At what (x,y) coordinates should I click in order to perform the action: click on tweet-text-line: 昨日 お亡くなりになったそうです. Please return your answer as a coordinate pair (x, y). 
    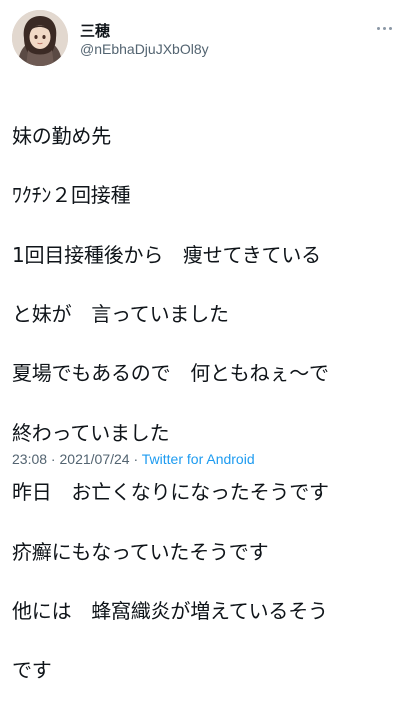
    Looking at the image, I should click on (170, 492).